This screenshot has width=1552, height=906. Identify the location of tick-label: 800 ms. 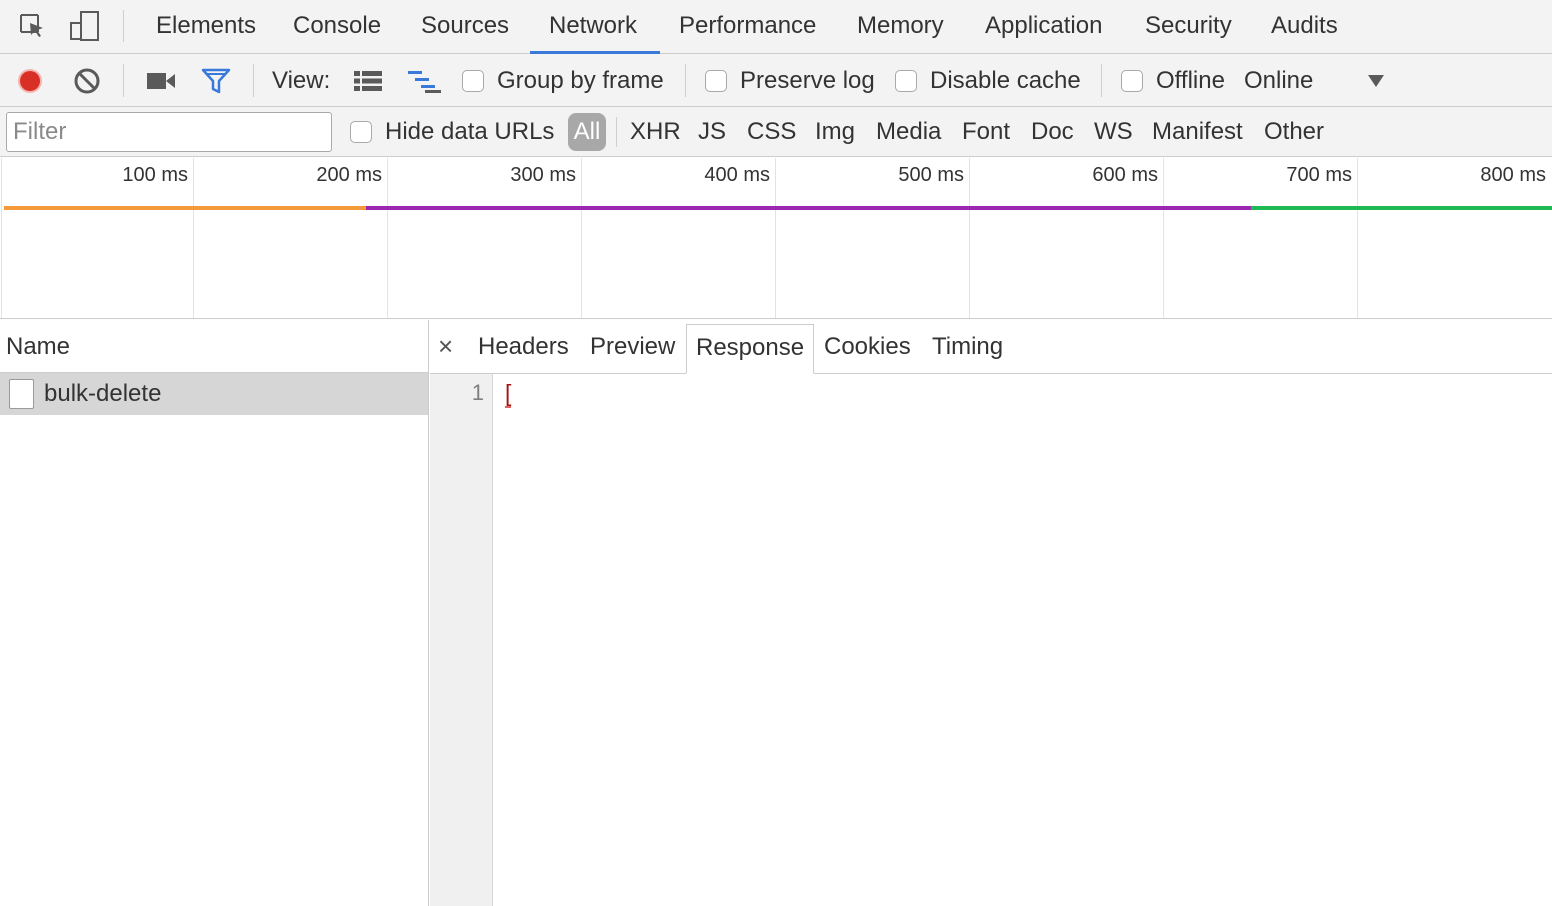
(1513, 175).